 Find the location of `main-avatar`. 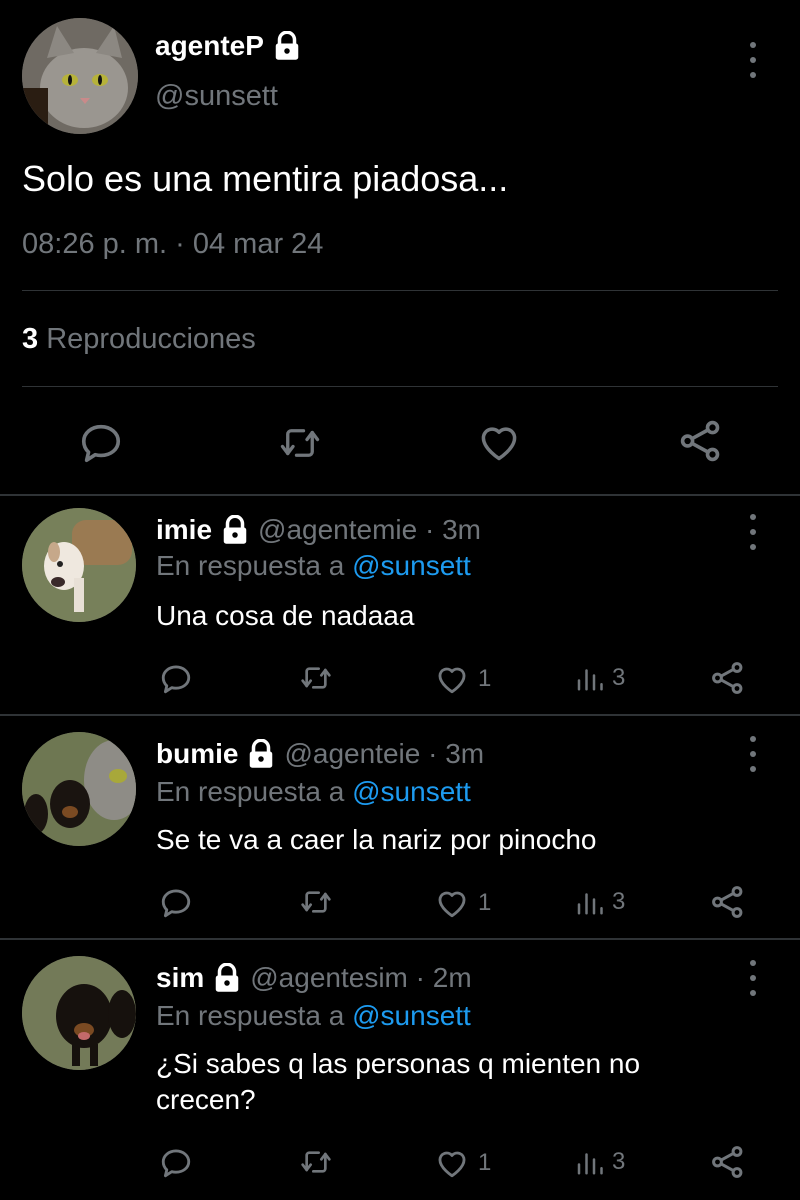

main-avatar is located at coordinates (80, 76).